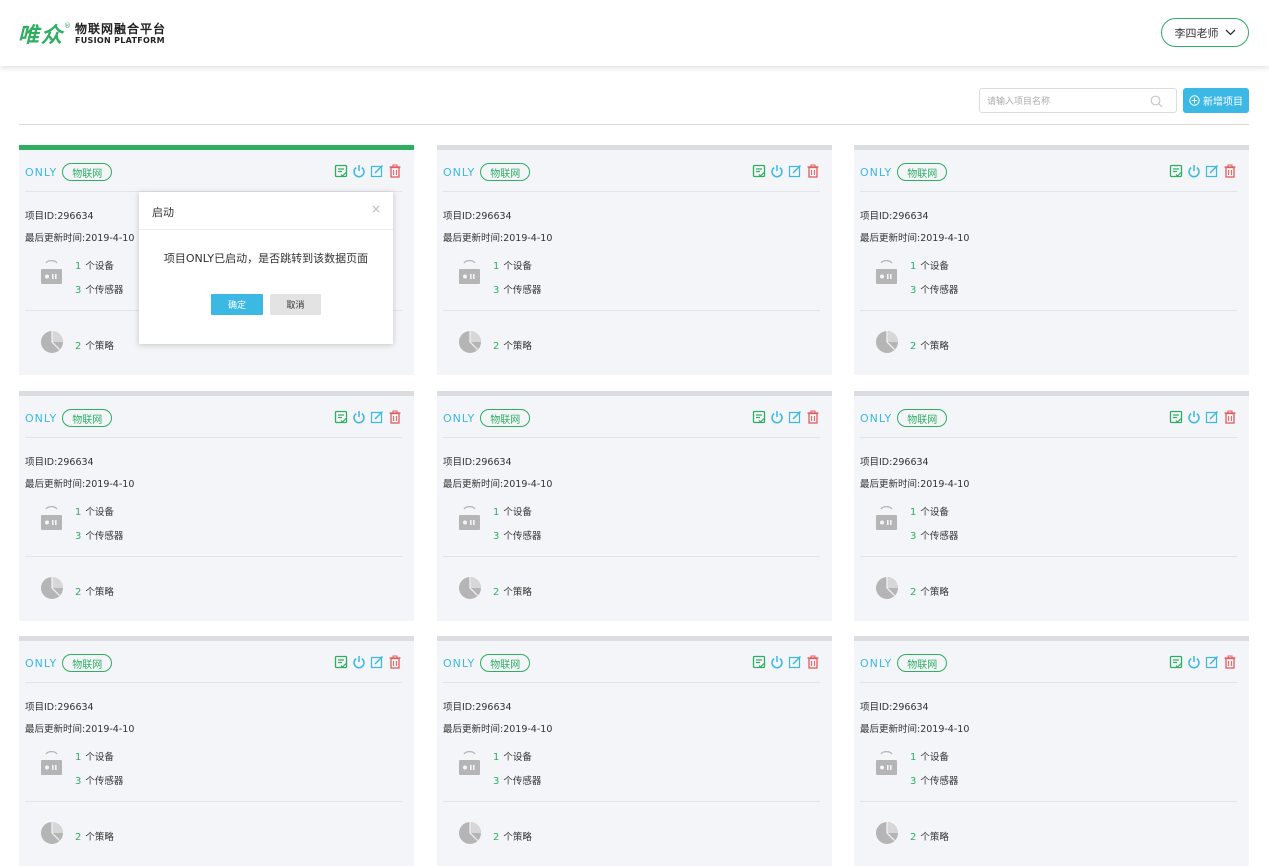 This screenshot has height=866, width=1269. What do you see at coordinates (237, 304) in the screenshot?
I see `confirm-button: 确定` at bounding box center [237, 304].